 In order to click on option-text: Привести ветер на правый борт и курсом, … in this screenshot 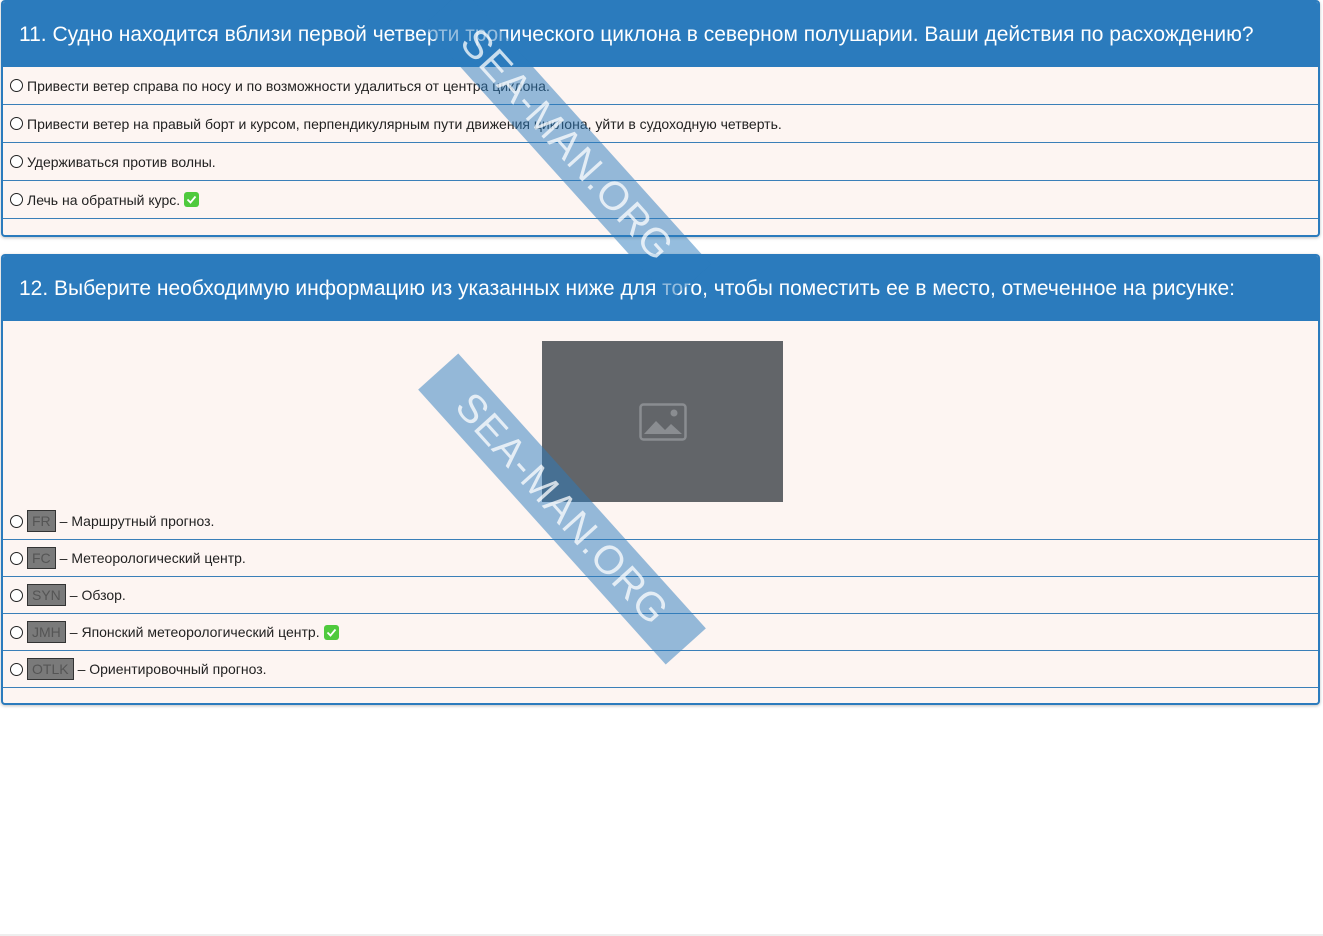, I will do `click(404, 123)`.